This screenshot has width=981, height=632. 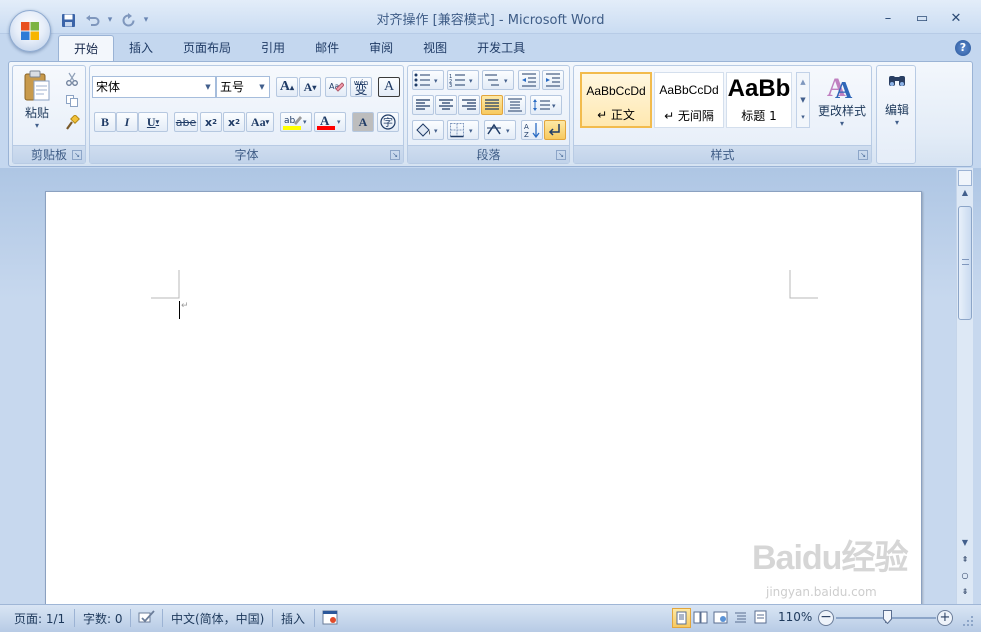 What do you see at coordinates (463, 130) in the screenshot?
I see `borders-button: ▾` at bounding box center [463, 130].